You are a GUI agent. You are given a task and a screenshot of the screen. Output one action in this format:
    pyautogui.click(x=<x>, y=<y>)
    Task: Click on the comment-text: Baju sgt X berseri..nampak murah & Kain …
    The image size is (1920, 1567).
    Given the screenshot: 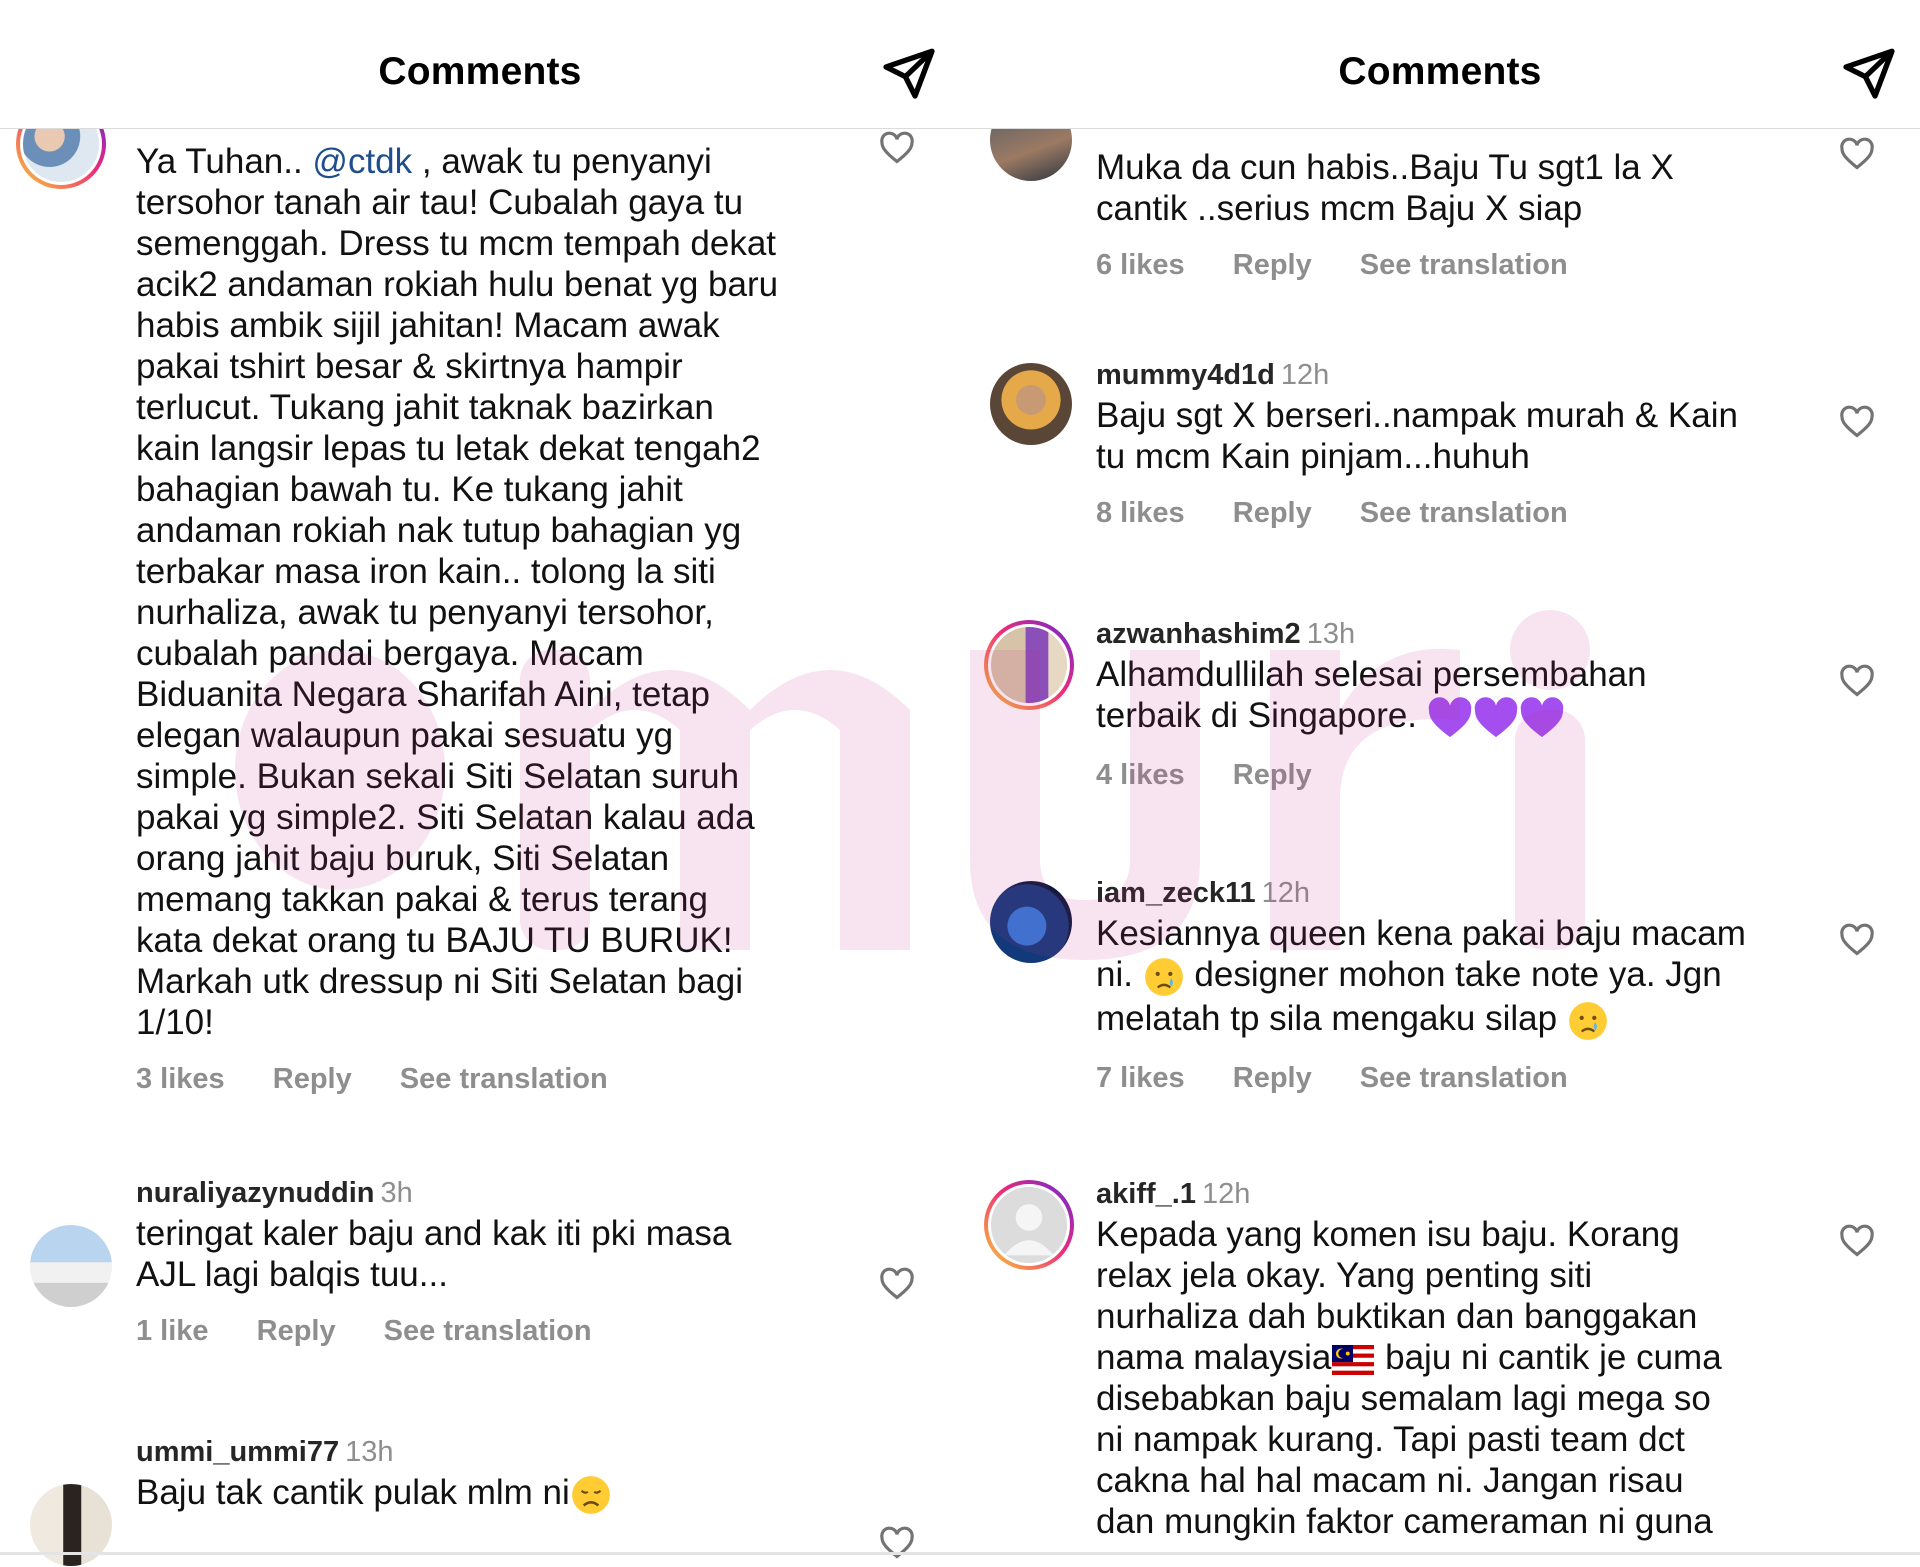 What is the action you would take?
    pyautogui.click(x=1417, y=436)
    